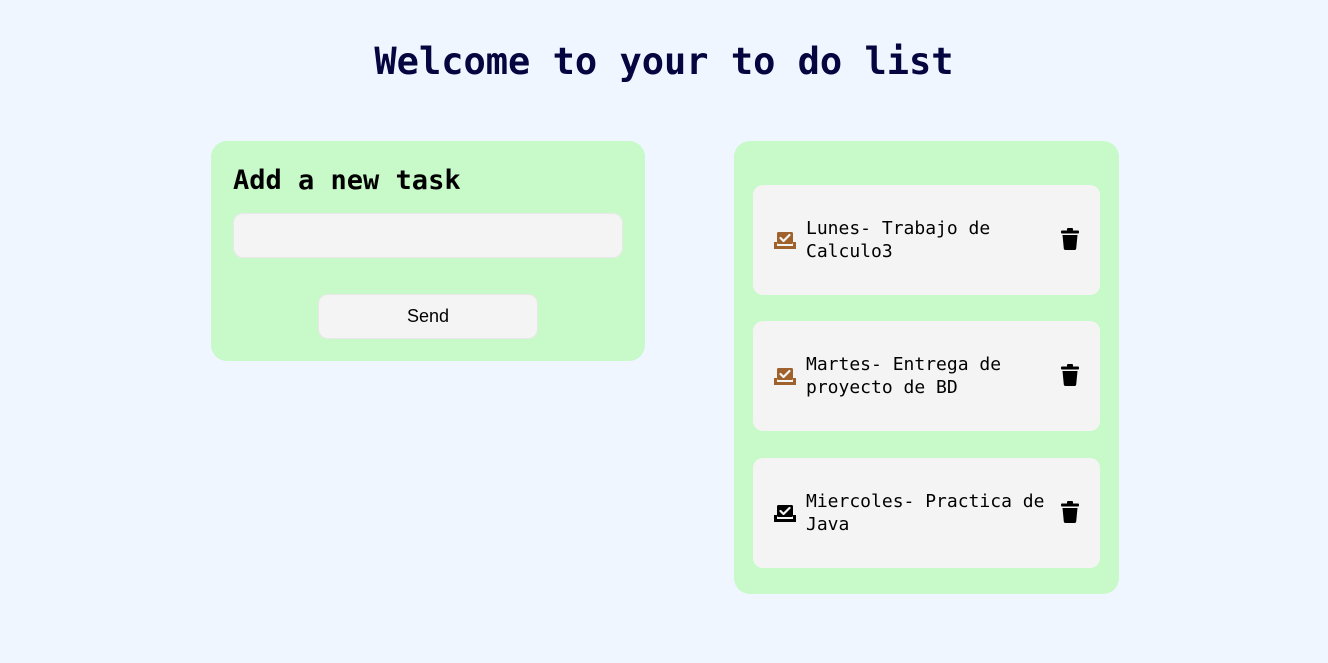 The width and height of the screenshot is (1328, 663). I want to click on task-input, so click(428, 235).